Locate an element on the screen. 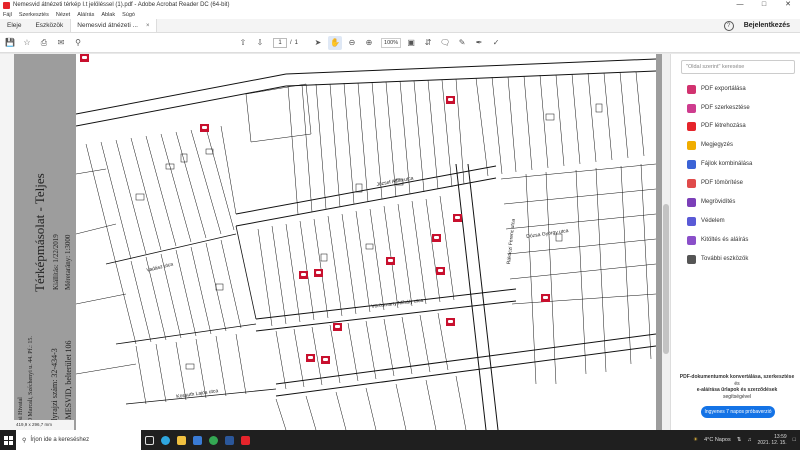 The width and height of the screenshot is (800, 450). page-up-icon: ⇧ is located at coordinates (243, 43).